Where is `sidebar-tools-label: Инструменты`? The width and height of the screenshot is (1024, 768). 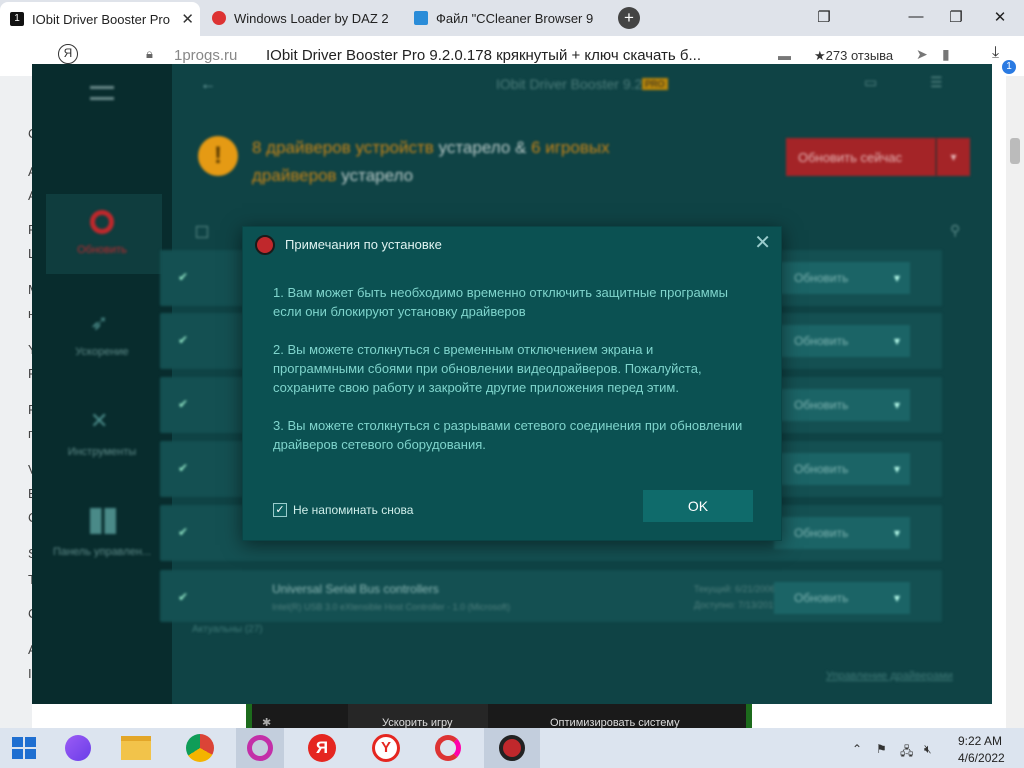
sidebar-tools-label: Инструменты is located at coordinates (102, 452).